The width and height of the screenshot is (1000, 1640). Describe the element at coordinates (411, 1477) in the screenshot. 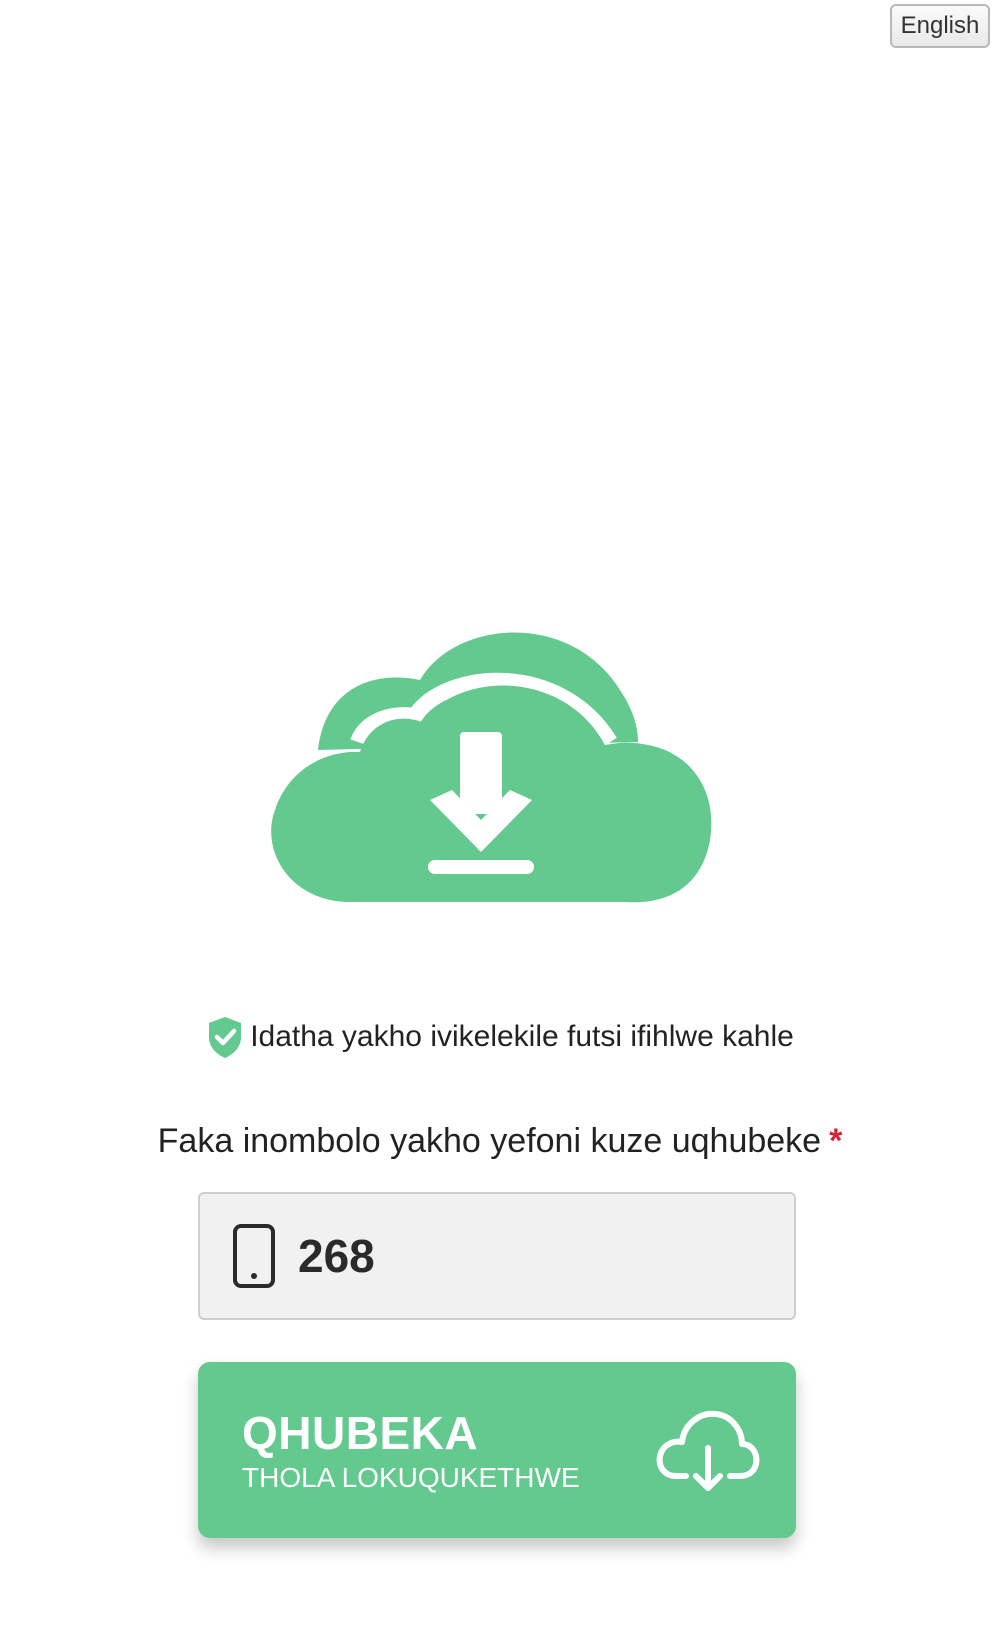

I see `continue-button-subtitle: THOLA LOKUQUKETHWE` at that location.